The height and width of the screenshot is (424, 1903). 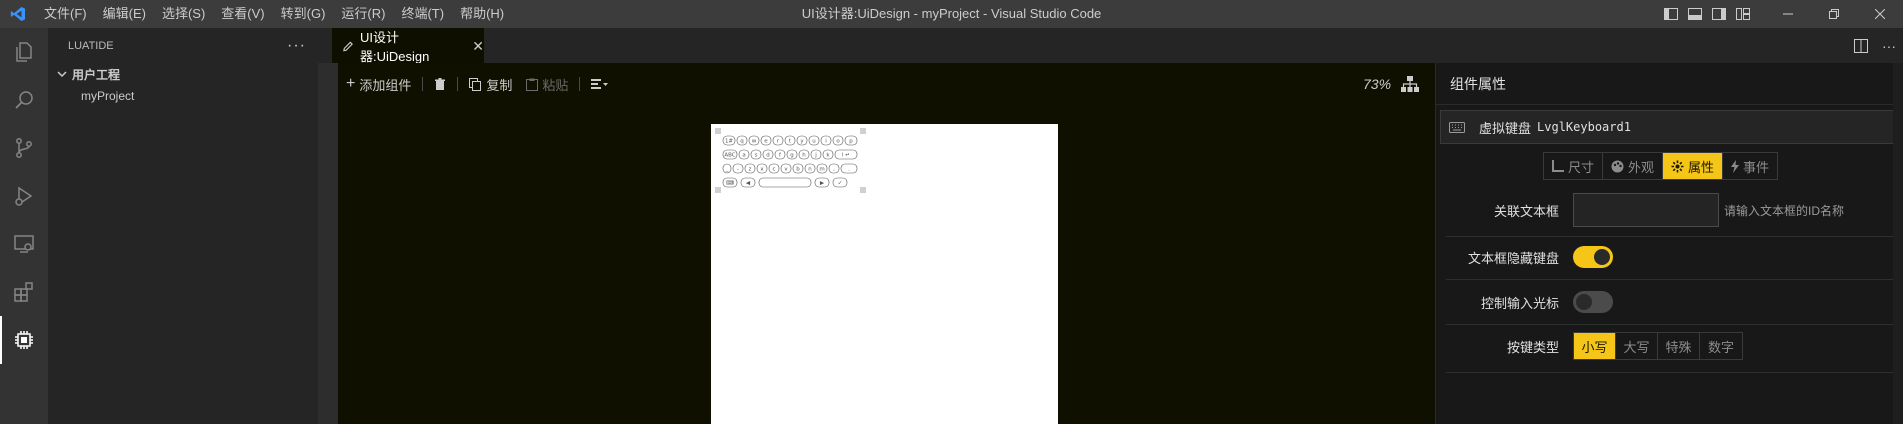 What do you see at coordinates (1880, 14) in the screenshot?
I see `close-window-icon` at bounding box center [1880, 14].